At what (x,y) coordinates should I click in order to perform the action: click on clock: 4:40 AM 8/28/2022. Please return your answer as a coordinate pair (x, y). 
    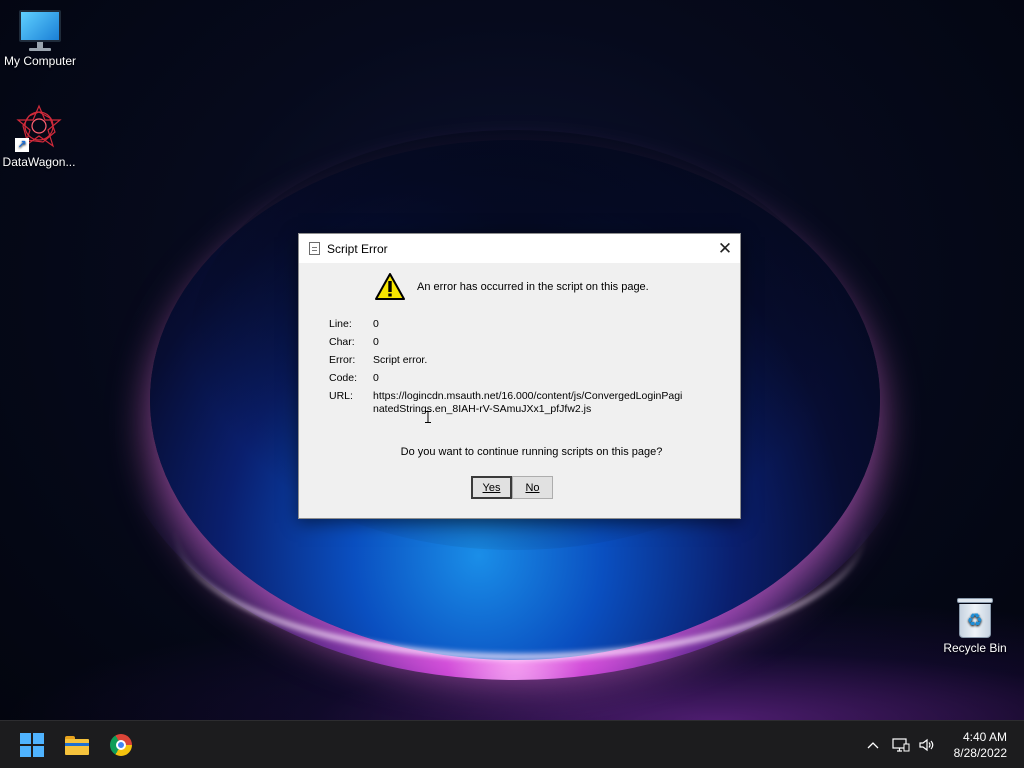
    Looking at the image, I should click on (972, 745).